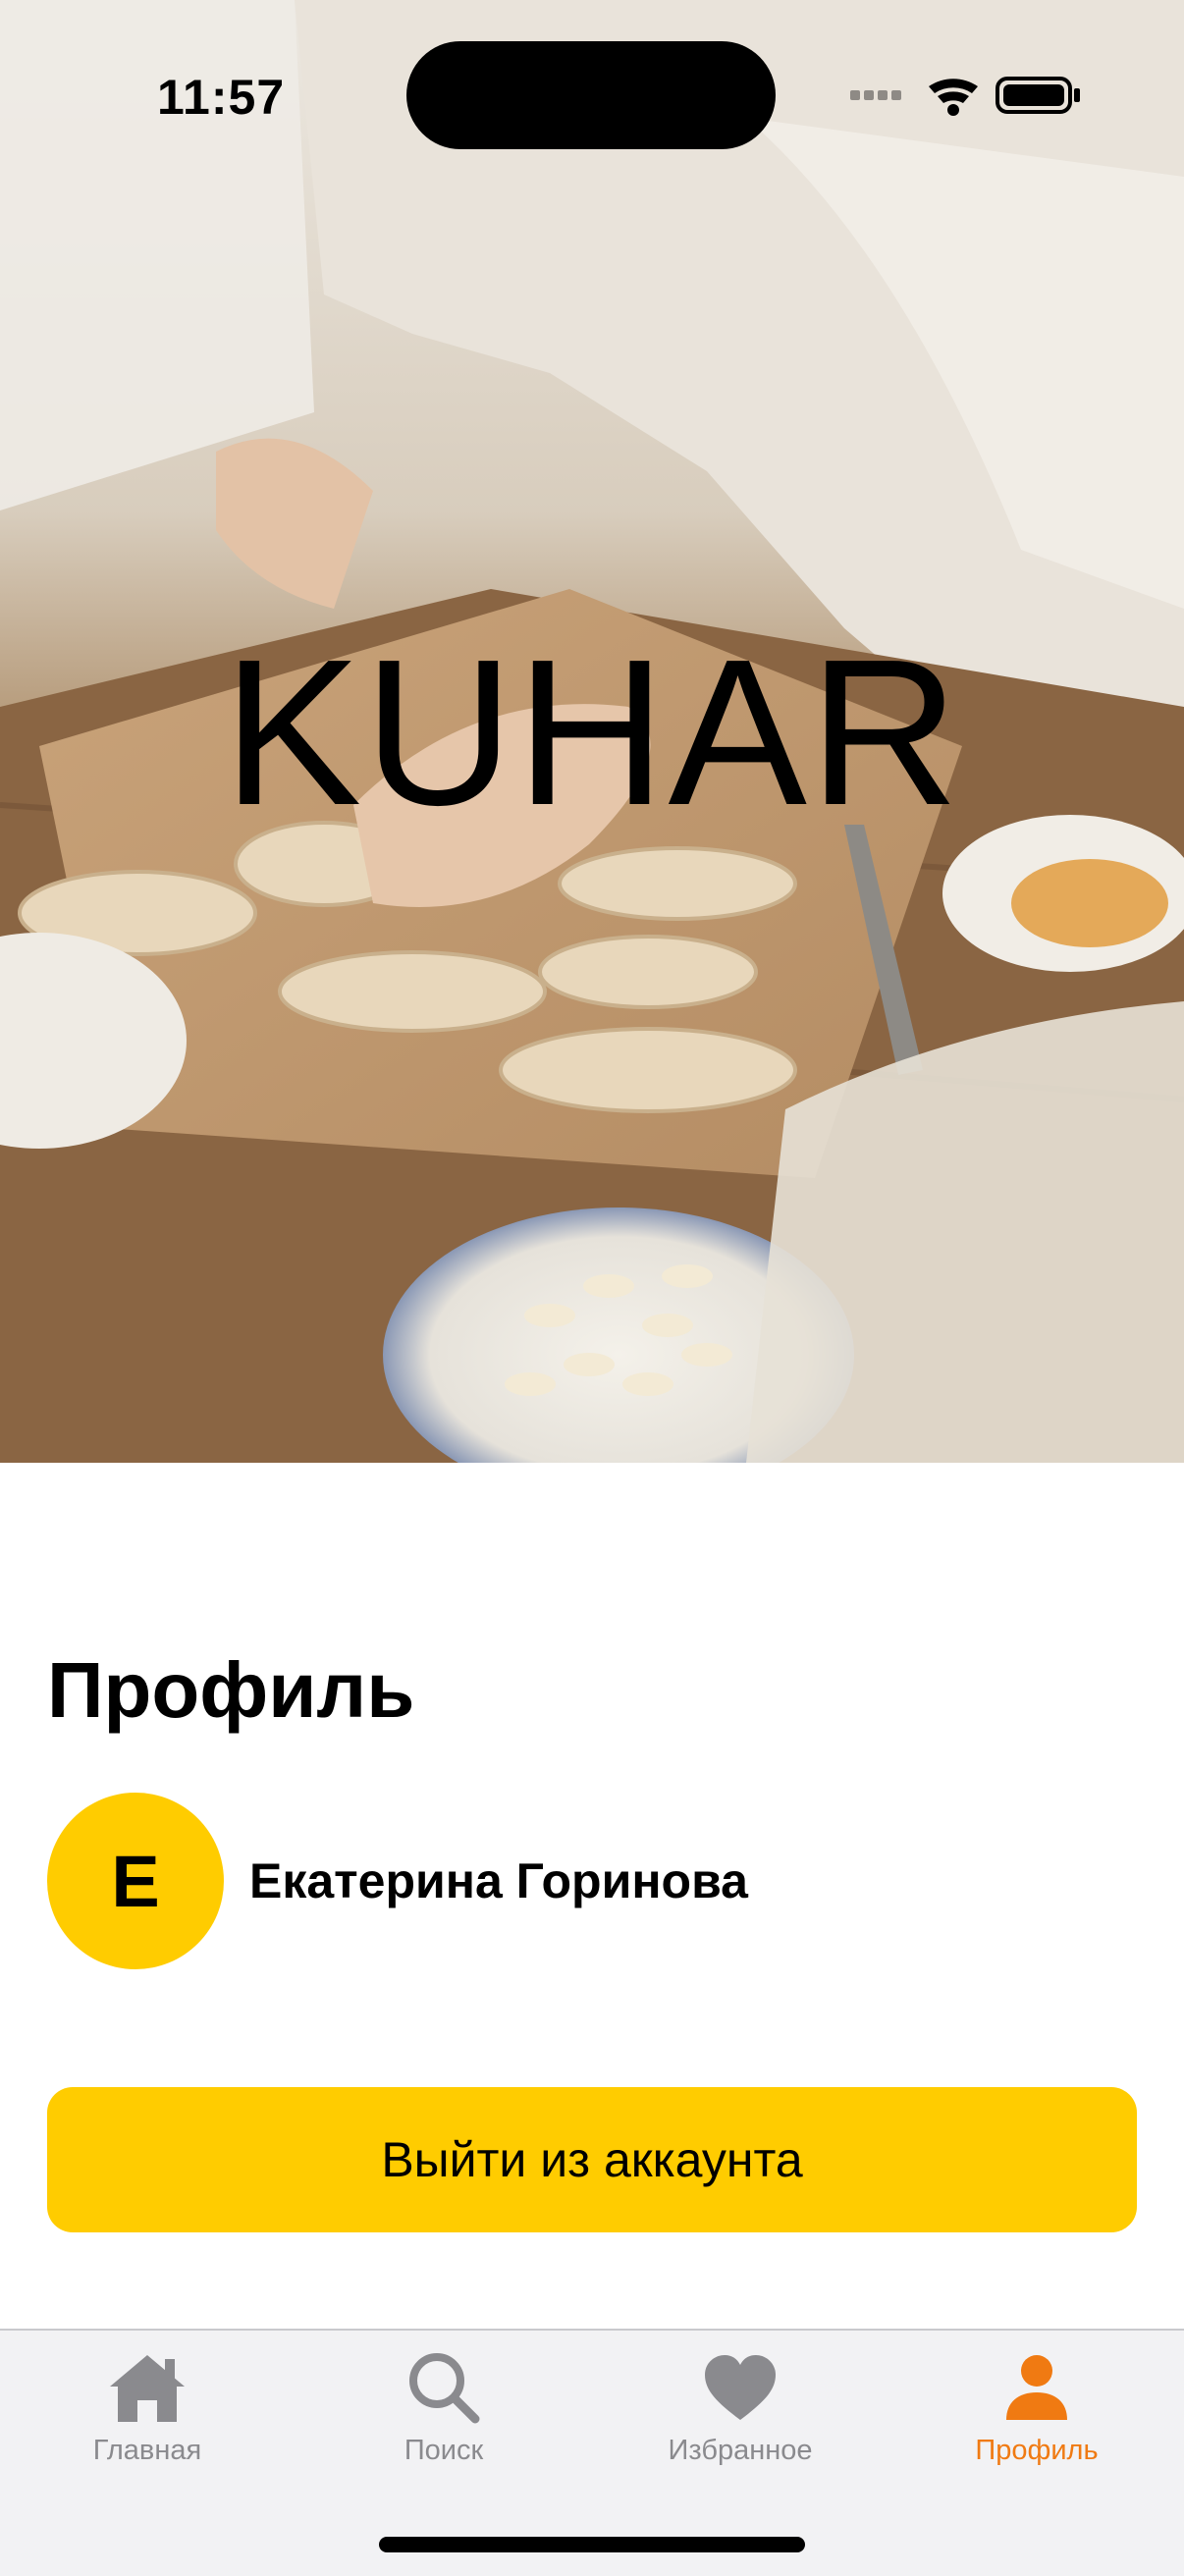 The width and height of the screenshot is (1184, 2576). I want to click on tab-favorites: Избранное, so click(741, 2417).